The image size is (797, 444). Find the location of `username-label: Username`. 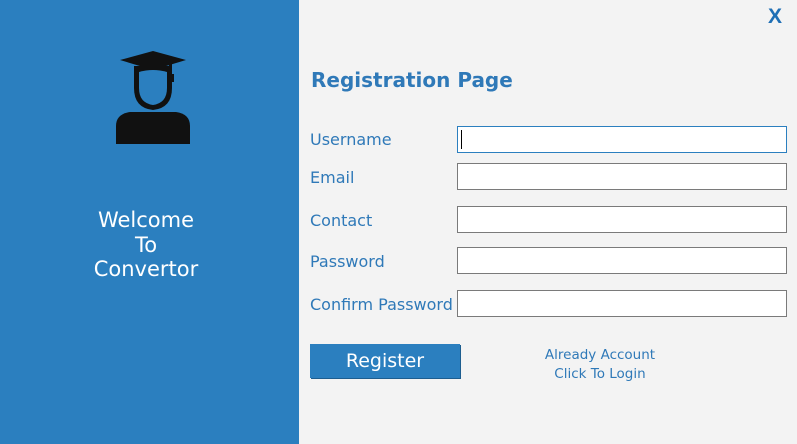

username-label: Username is located at coordinates (351, 139).